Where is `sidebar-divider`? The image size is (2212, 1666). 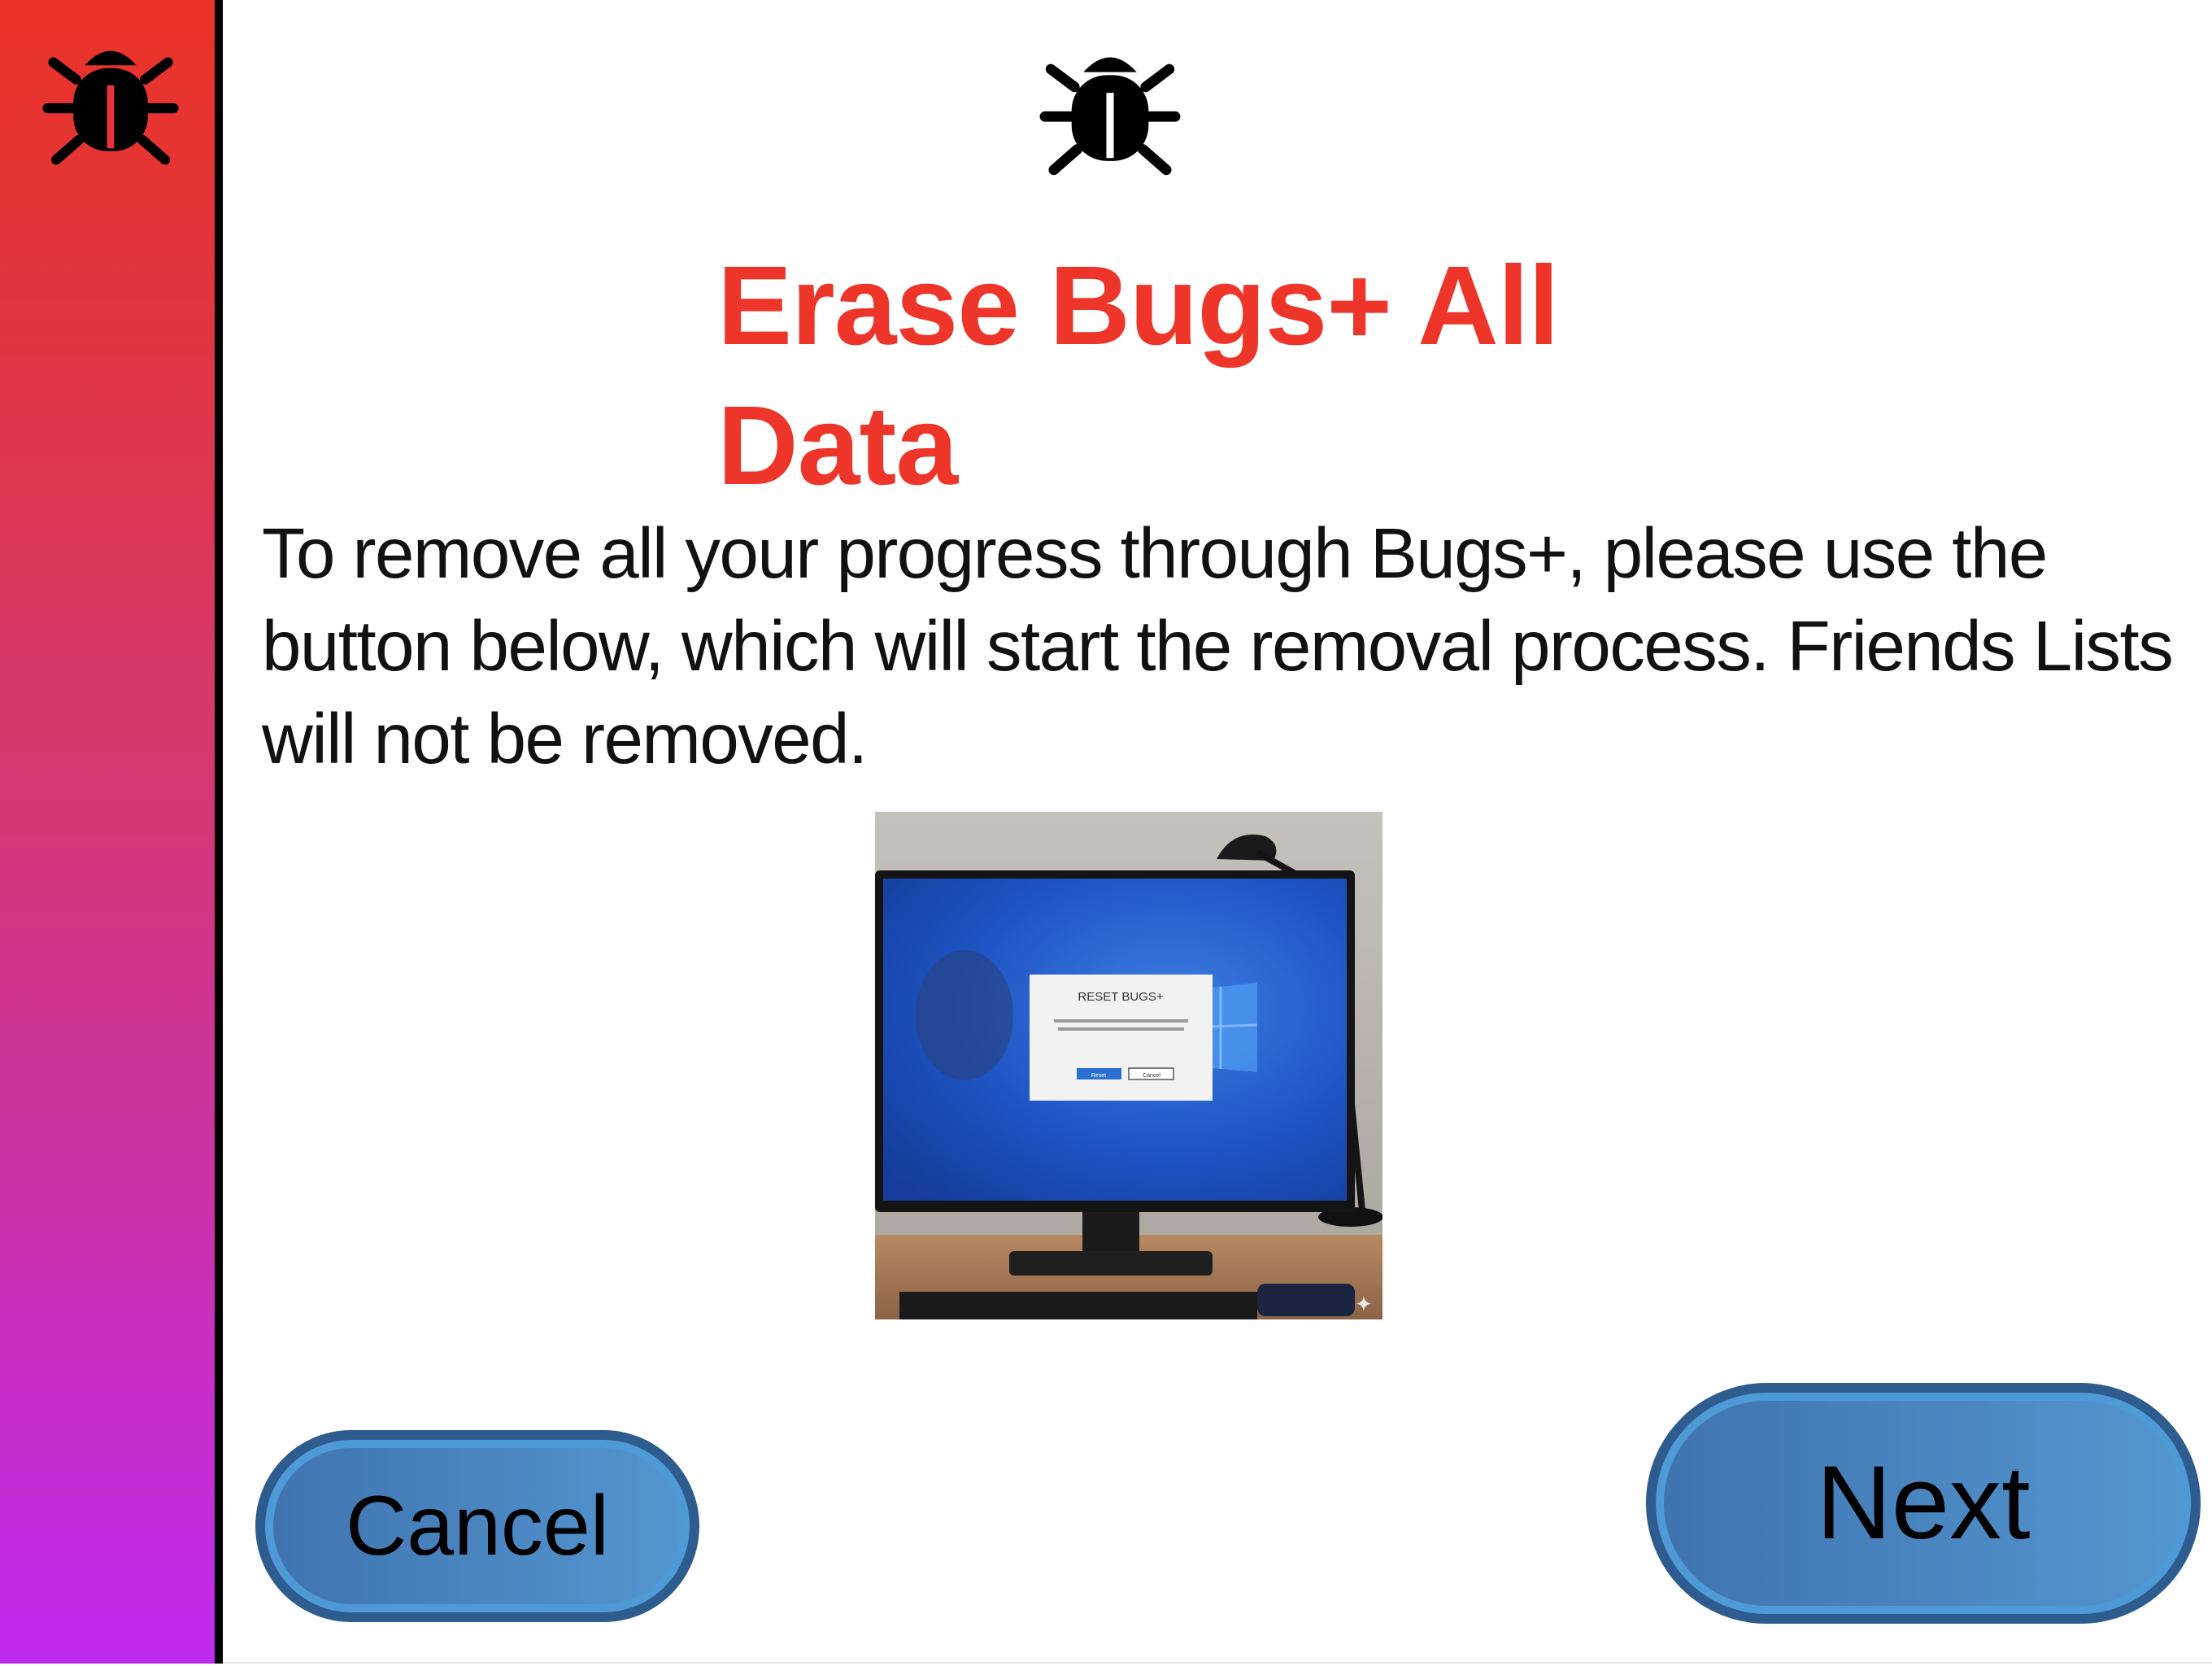
sidebar-divider is located at coordinates (219, 832).